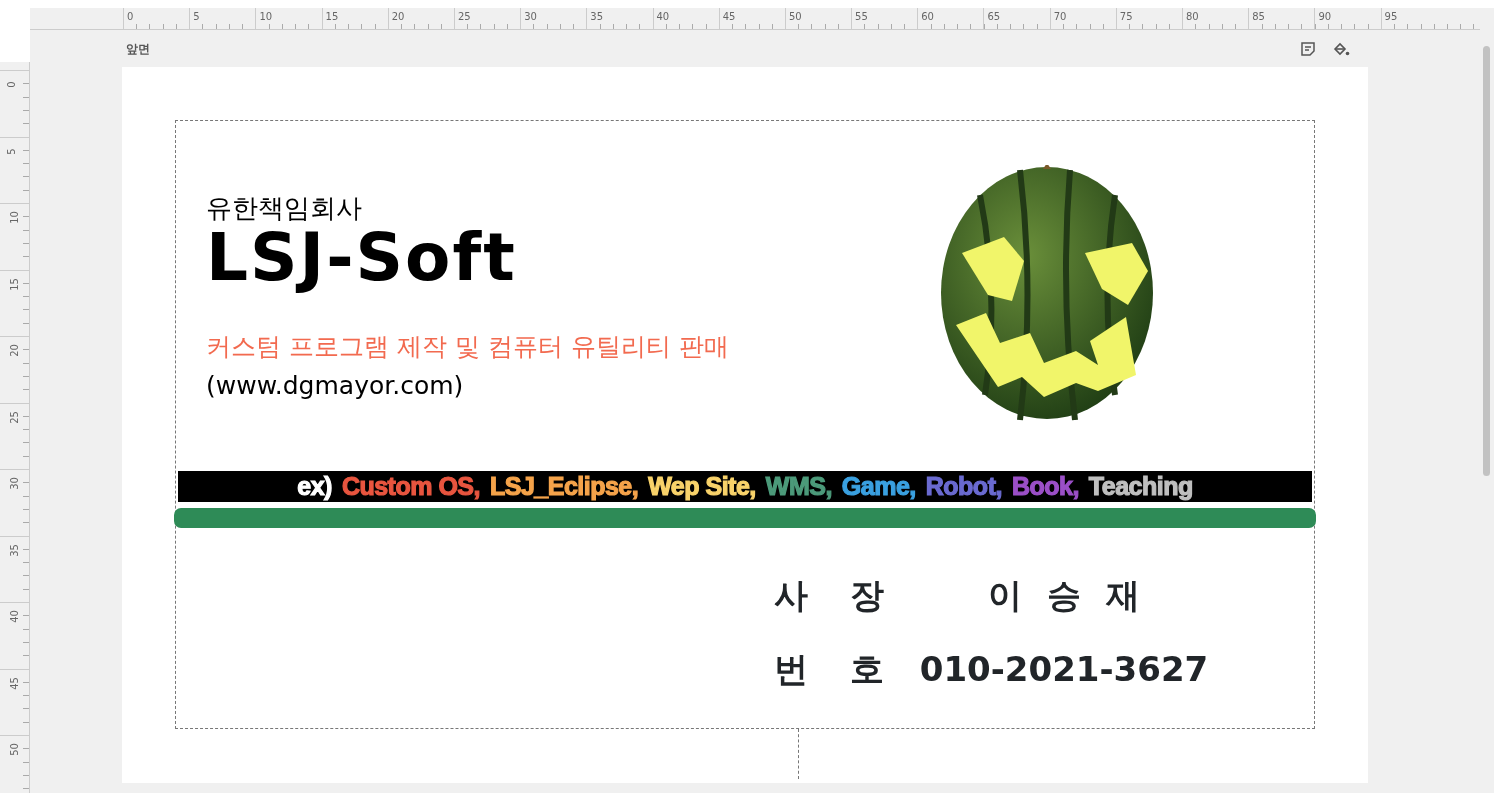 This screenshot has height=793, width=1494. I want to click on service-text: WMS,, so click(798, 486).